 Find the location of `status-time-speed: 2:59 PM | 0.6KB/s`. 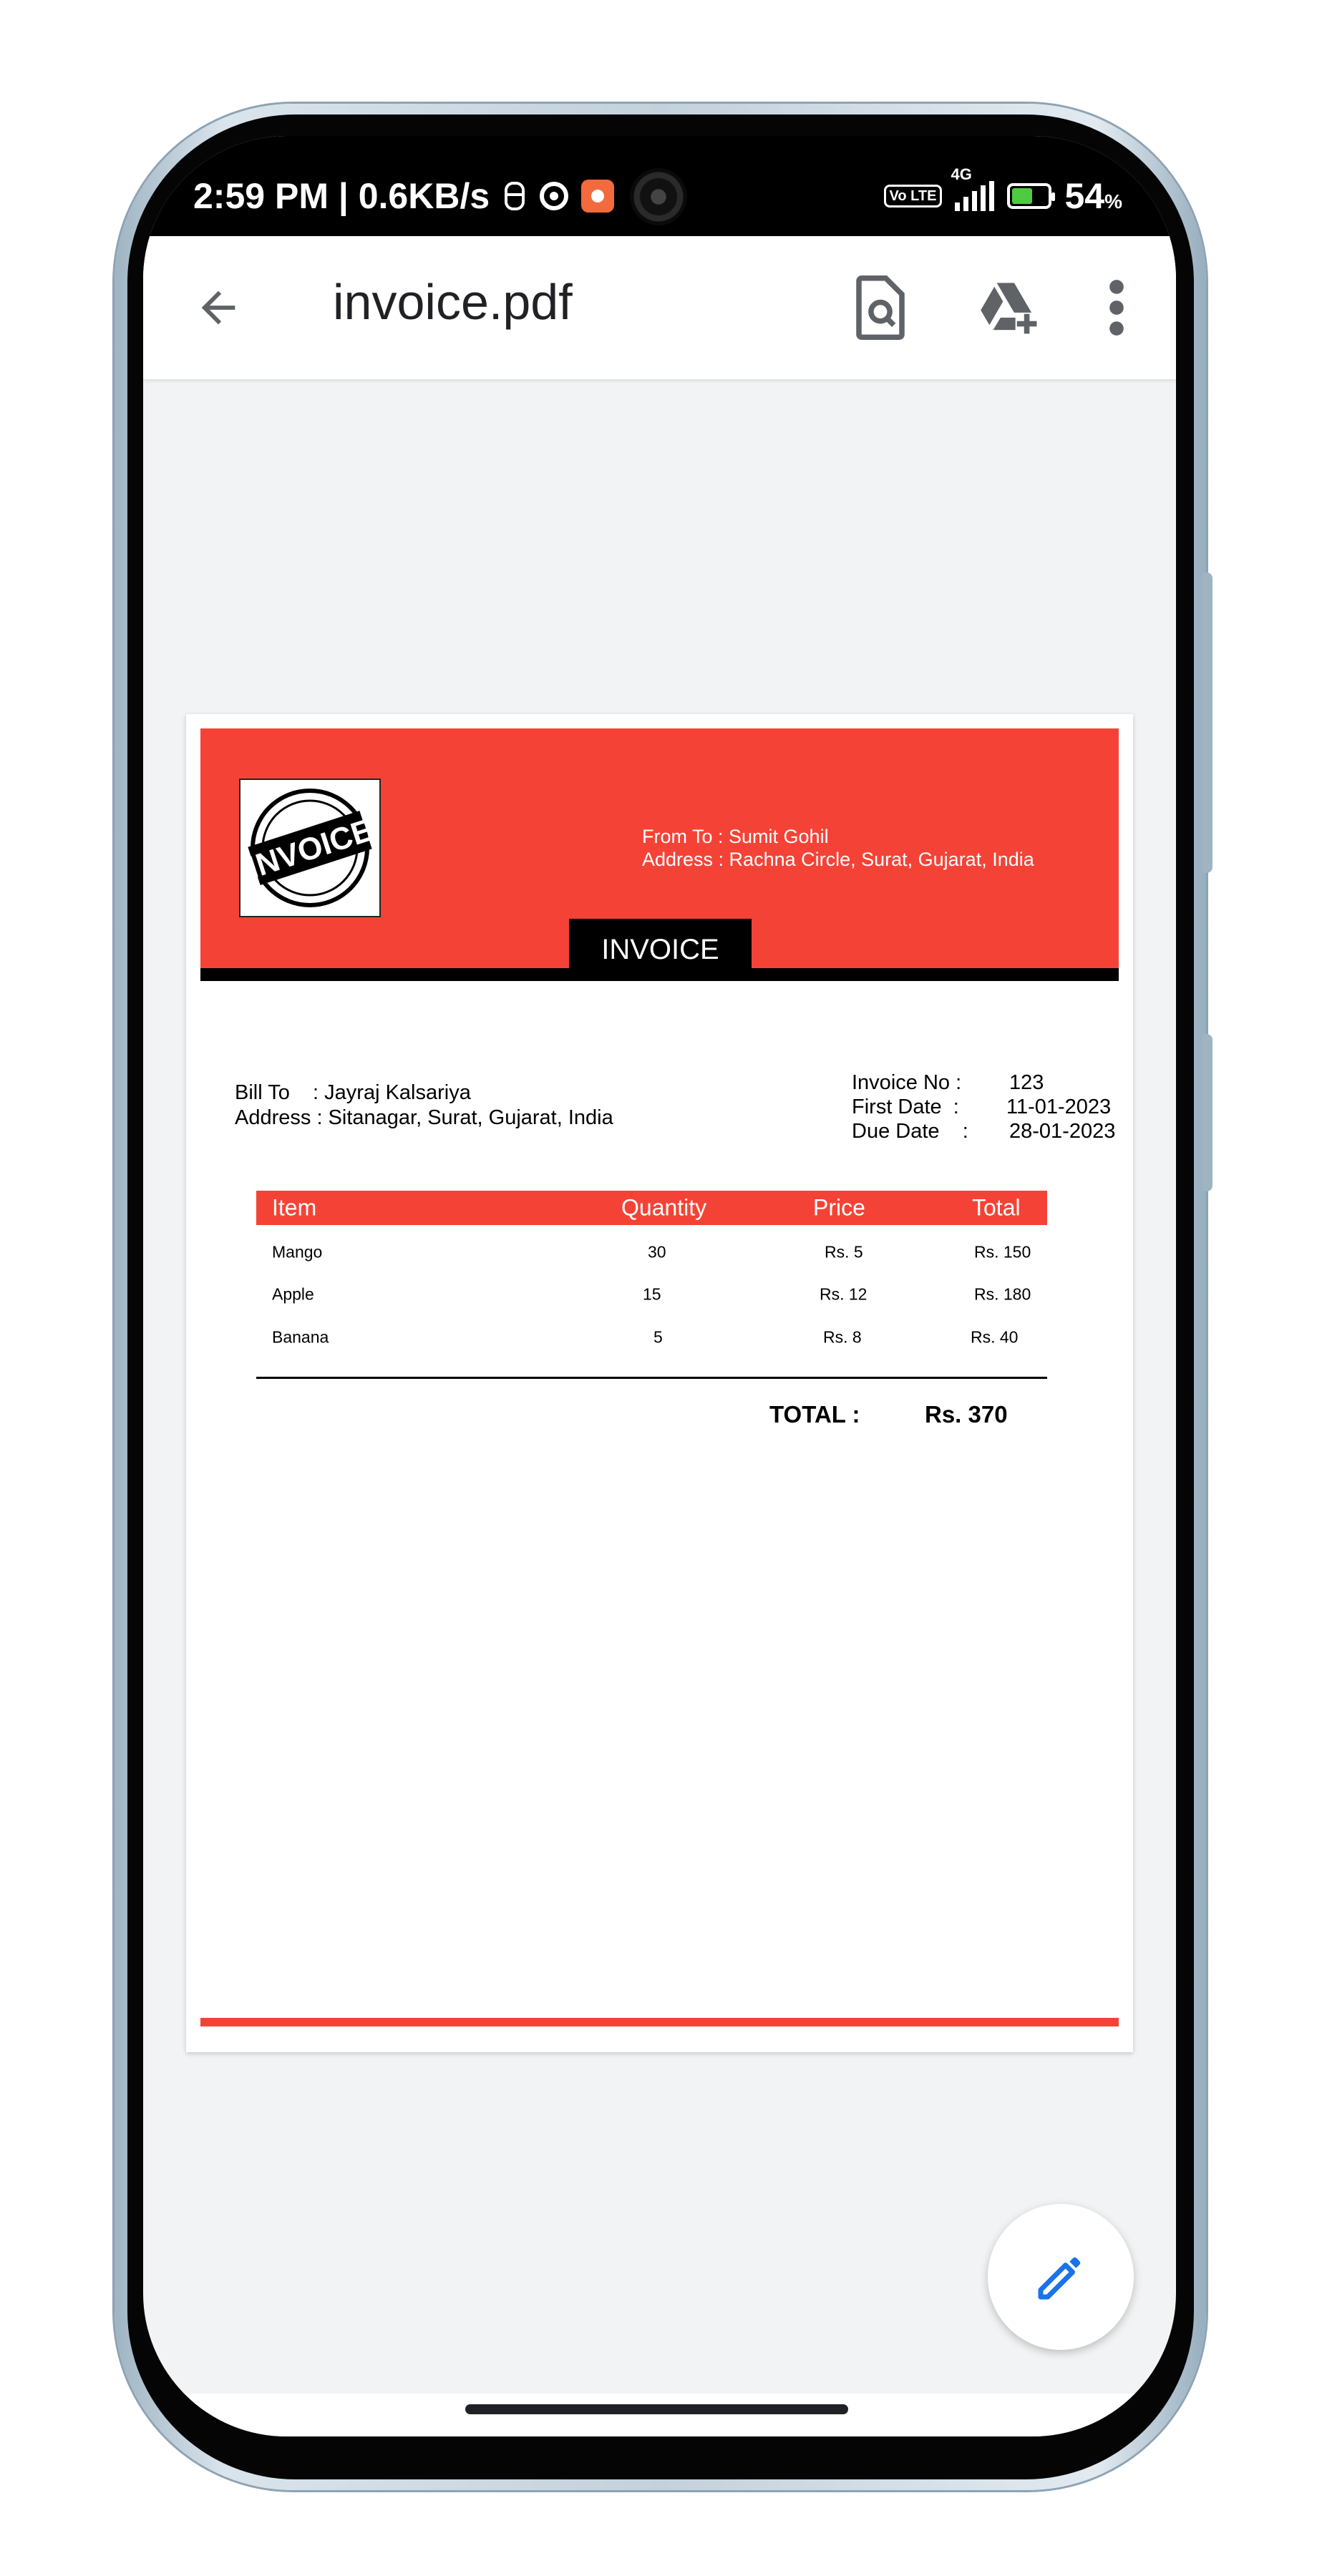

status-time-speed: 2:59 PM | 0.6KB/s is located at coordinates (341, 196).